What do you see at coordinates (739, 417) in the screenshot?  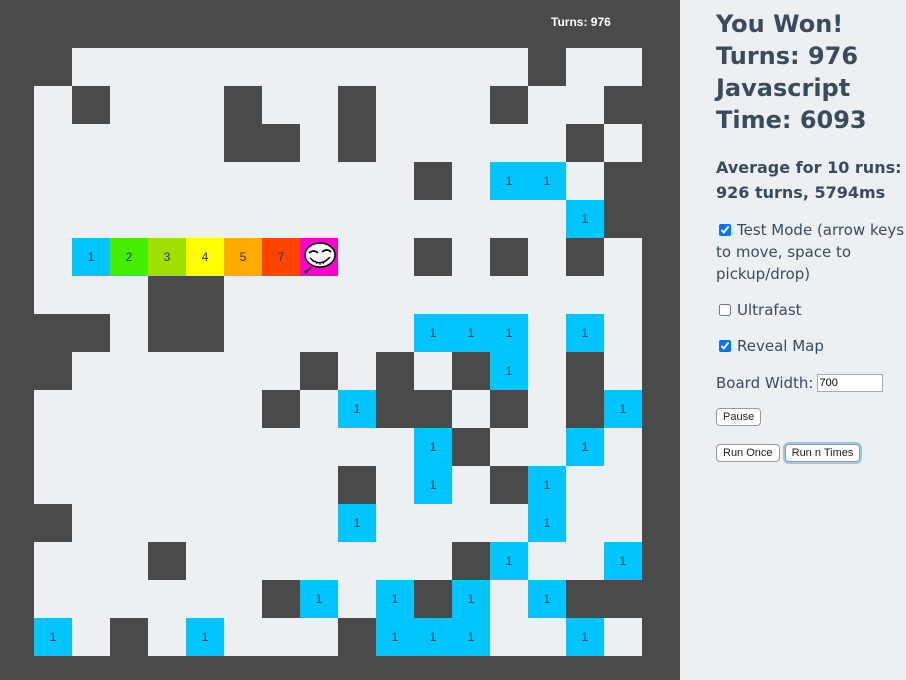 I see `pause-button: Pause` at bounding box center [739, 417].